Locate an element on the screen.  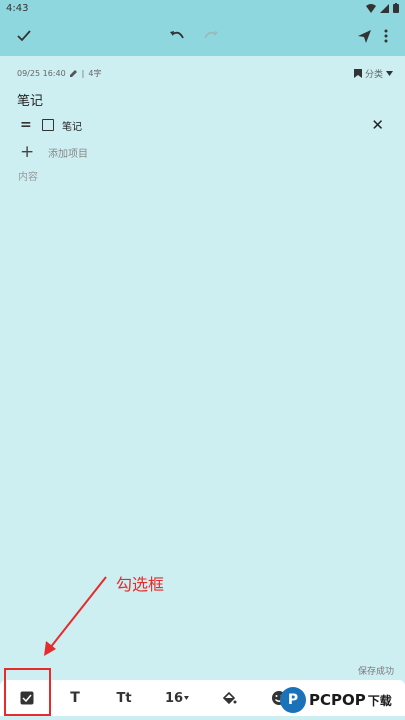
undo-button is located at coordinates (177, 36).